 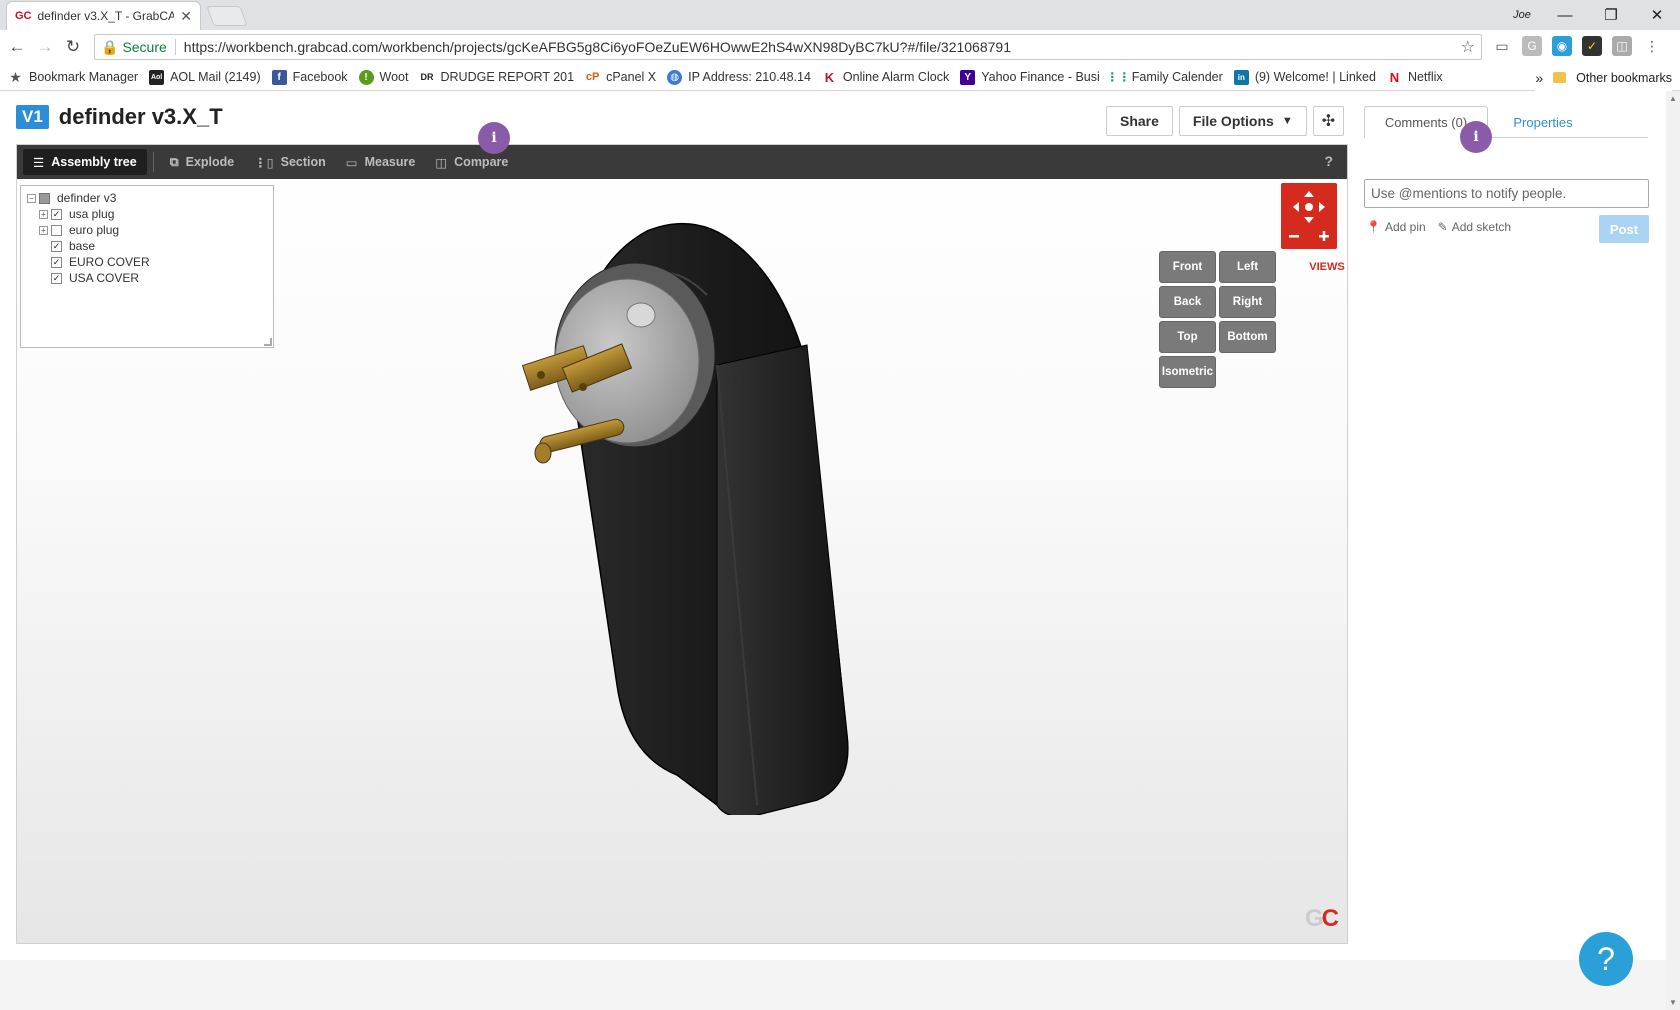 I want to click on post-button: Post, so click(x=1624, y=229).